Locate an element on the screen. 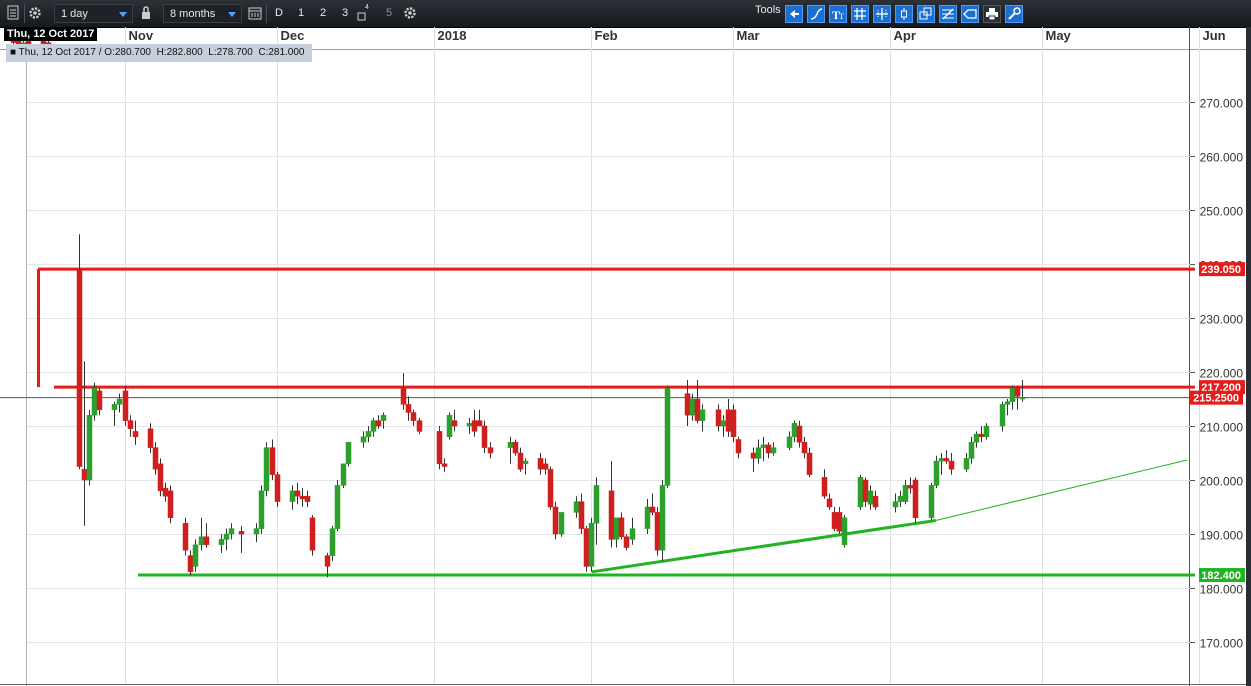  ohlc-high: H:282.800 is located at coordinates (179, 52).